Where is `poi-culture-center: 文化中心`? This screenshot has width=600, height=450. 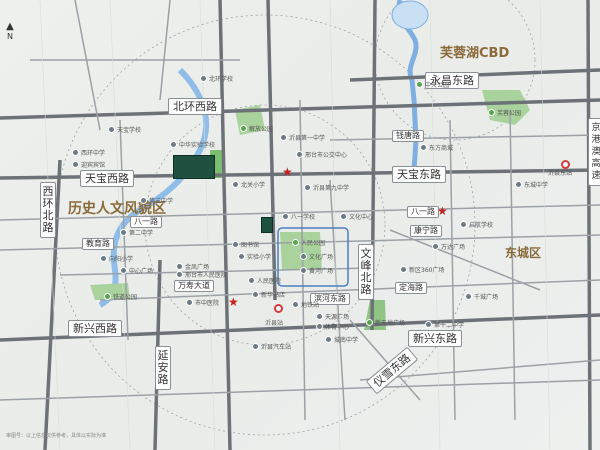 poi-culture-center: 文化中心 is located at coordinates (356, 216).